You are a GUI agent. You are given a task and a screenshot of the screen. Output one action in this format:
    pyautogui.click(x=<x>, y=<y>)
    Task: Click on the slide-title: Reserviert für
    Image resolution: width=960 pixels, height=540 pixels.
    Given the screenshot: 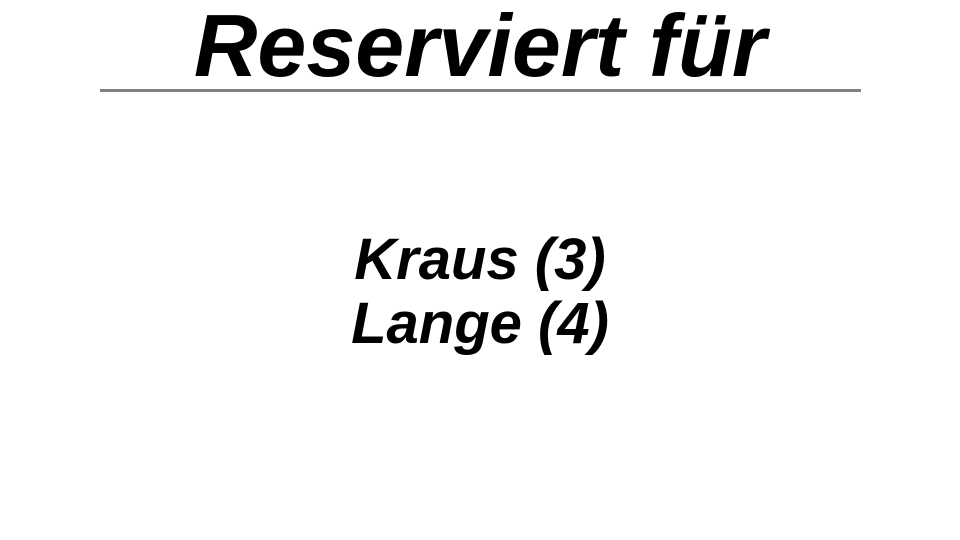 What is the action you would take?
    pyautogui.click(x=480, y=47)
    